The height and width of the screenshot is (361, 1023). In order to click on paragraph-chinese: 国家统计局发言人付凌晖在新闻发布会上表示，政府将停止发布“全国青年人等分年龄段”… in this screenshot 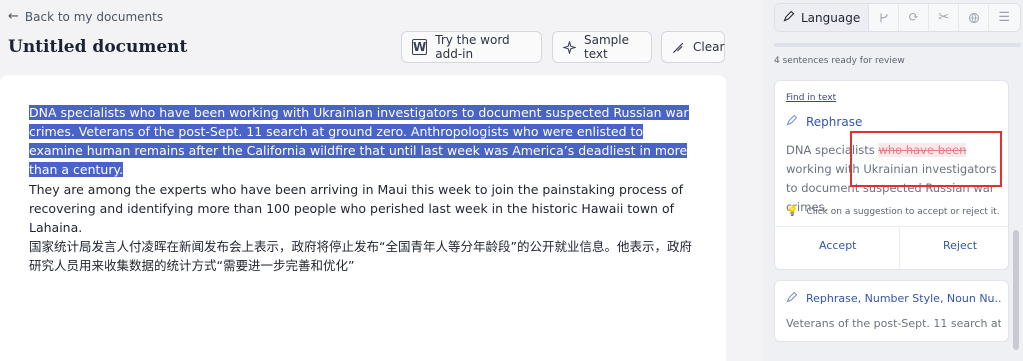, I will do `click(364, 256)`.